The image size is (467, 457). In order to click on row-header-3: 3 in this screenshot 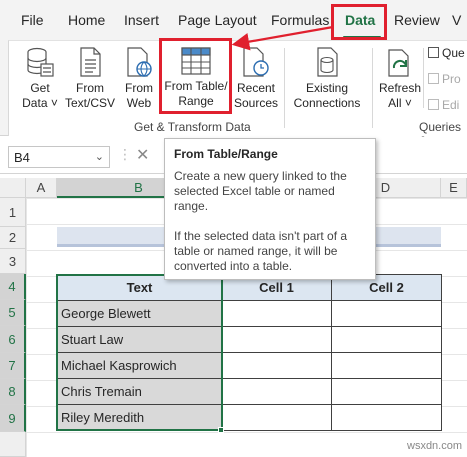, I will do `click(13, 261)`.